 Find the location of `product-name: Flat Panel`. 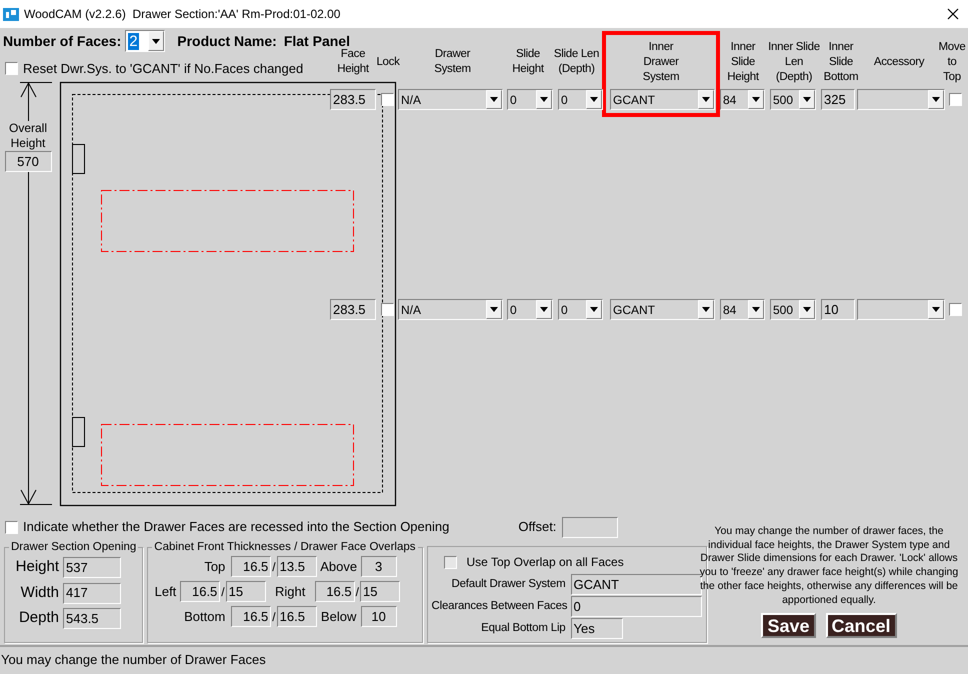

product-name: Flat Panel is located at coordinates (317, 40).